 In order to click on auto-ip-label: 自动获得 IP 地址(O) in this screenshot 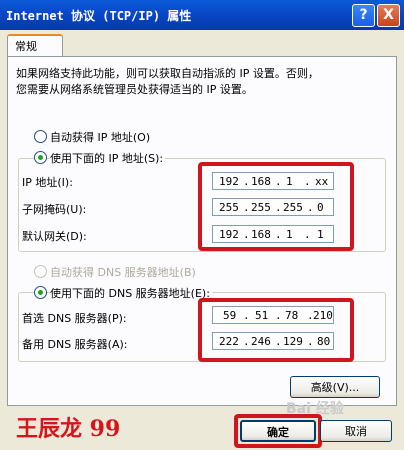, I will do `click(100, 137)`.